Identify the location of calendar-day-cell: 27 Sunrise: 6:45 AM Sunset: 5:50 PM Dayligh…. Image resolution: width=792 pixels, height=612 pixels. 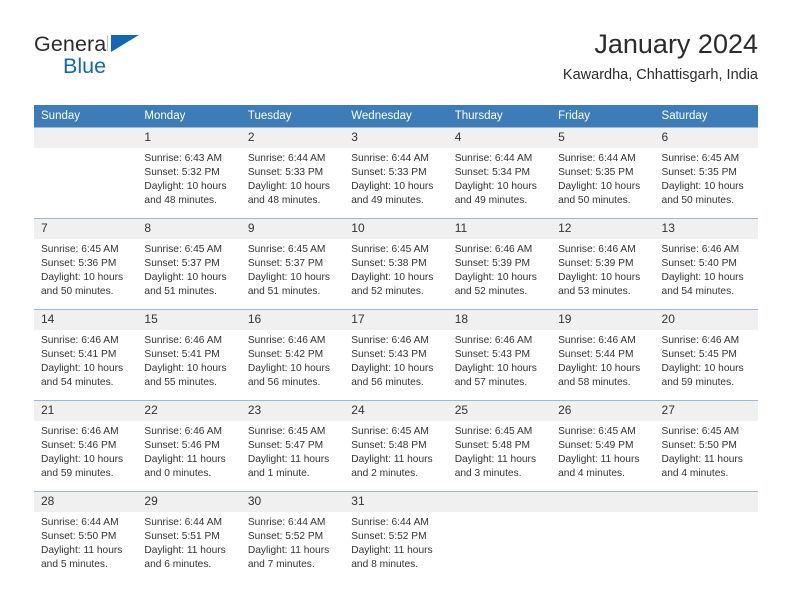
(706, 446).